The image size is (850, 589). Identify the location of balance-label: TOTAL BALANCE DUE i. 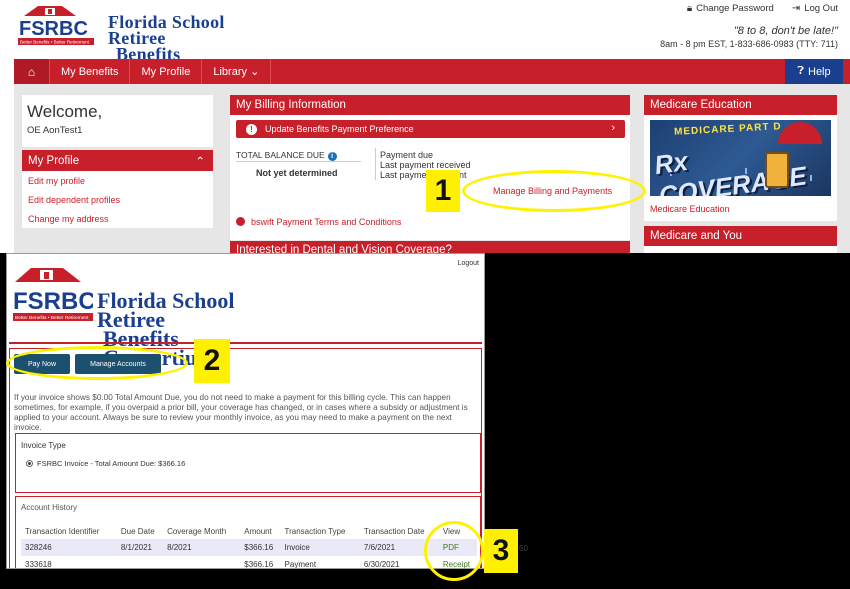
(286, 155).